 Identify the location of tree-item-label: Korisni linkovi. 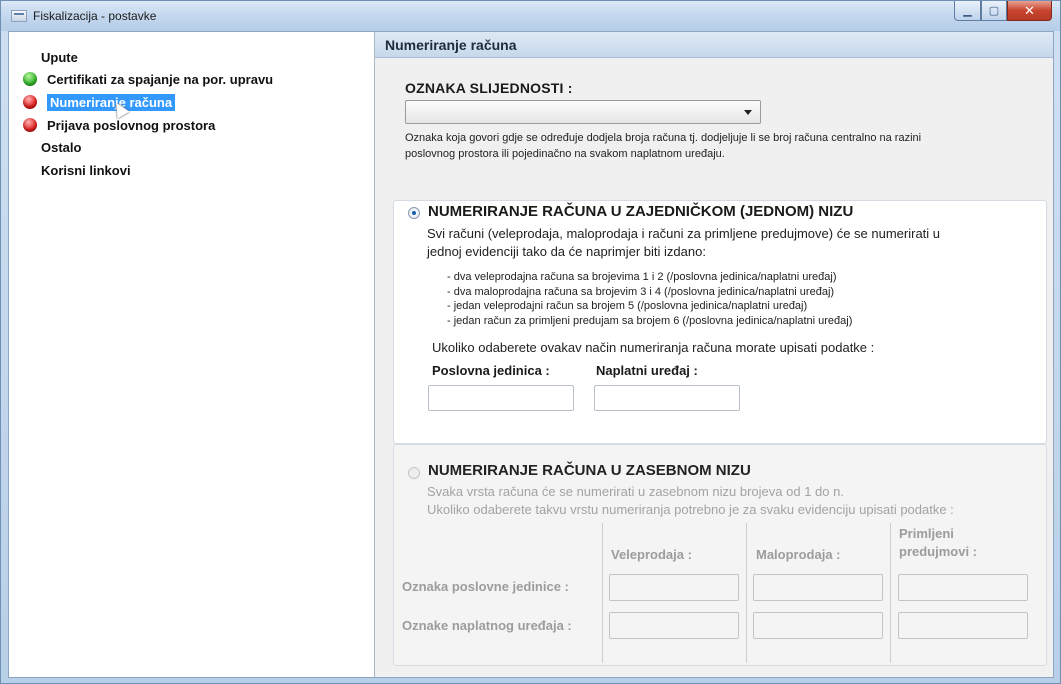
(86, 170).